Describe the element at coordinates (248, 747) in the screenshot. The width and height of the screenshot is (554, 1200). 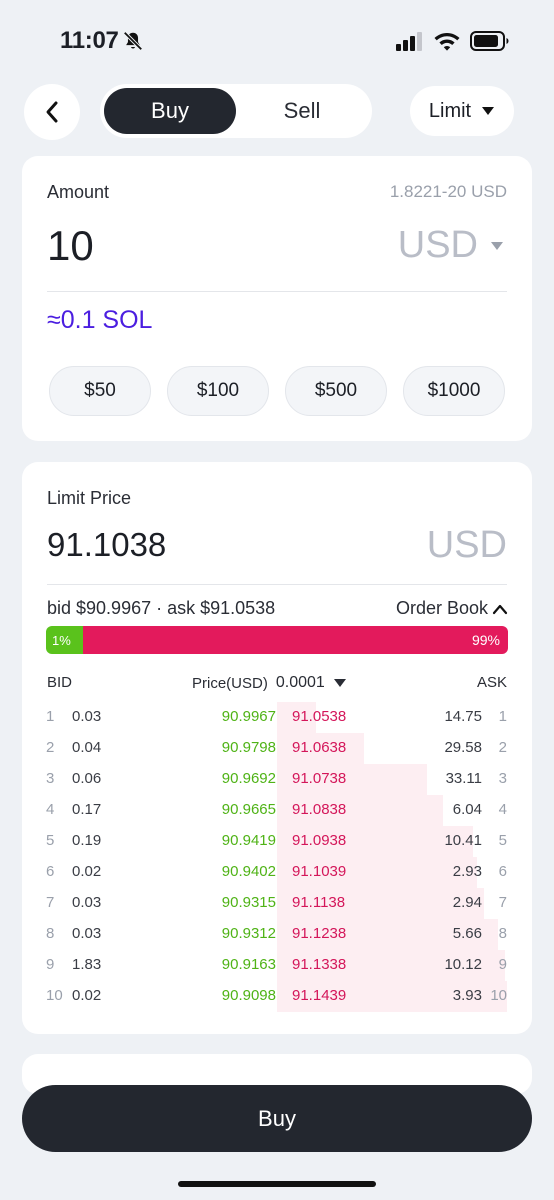
I see `bid-price: 90.9798` at that location.